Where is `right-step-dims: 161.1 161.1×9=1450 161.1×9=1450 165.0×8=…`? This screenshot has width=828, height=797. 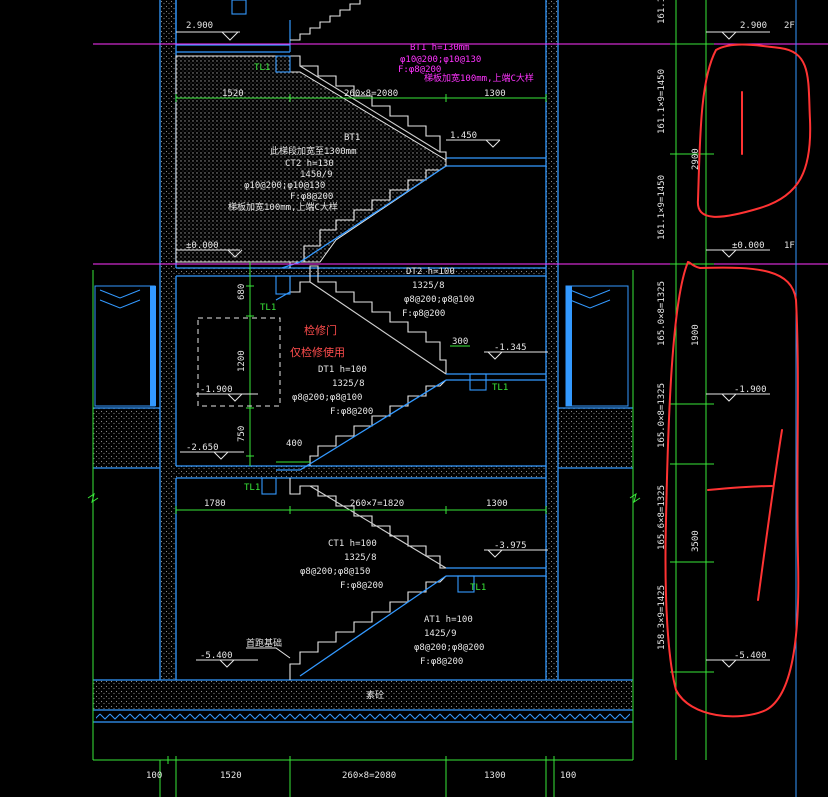
right-step-dims: 161.1 161.1×9=1450 161.1×9=1450 165.0×8=… is located at coordinates (679, 325).